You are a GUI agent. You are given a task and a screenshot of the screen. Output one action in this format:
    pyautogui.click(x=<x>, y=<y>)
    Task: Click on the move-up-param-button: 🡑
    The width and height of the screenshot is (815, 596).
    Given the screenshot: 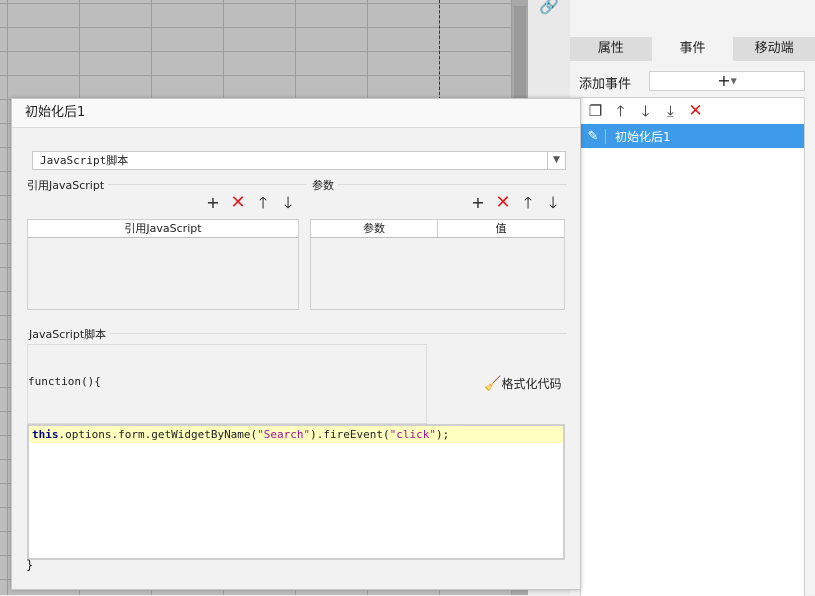 What is the action you would take?
    pyautogui.click(x=528, y=203)
    